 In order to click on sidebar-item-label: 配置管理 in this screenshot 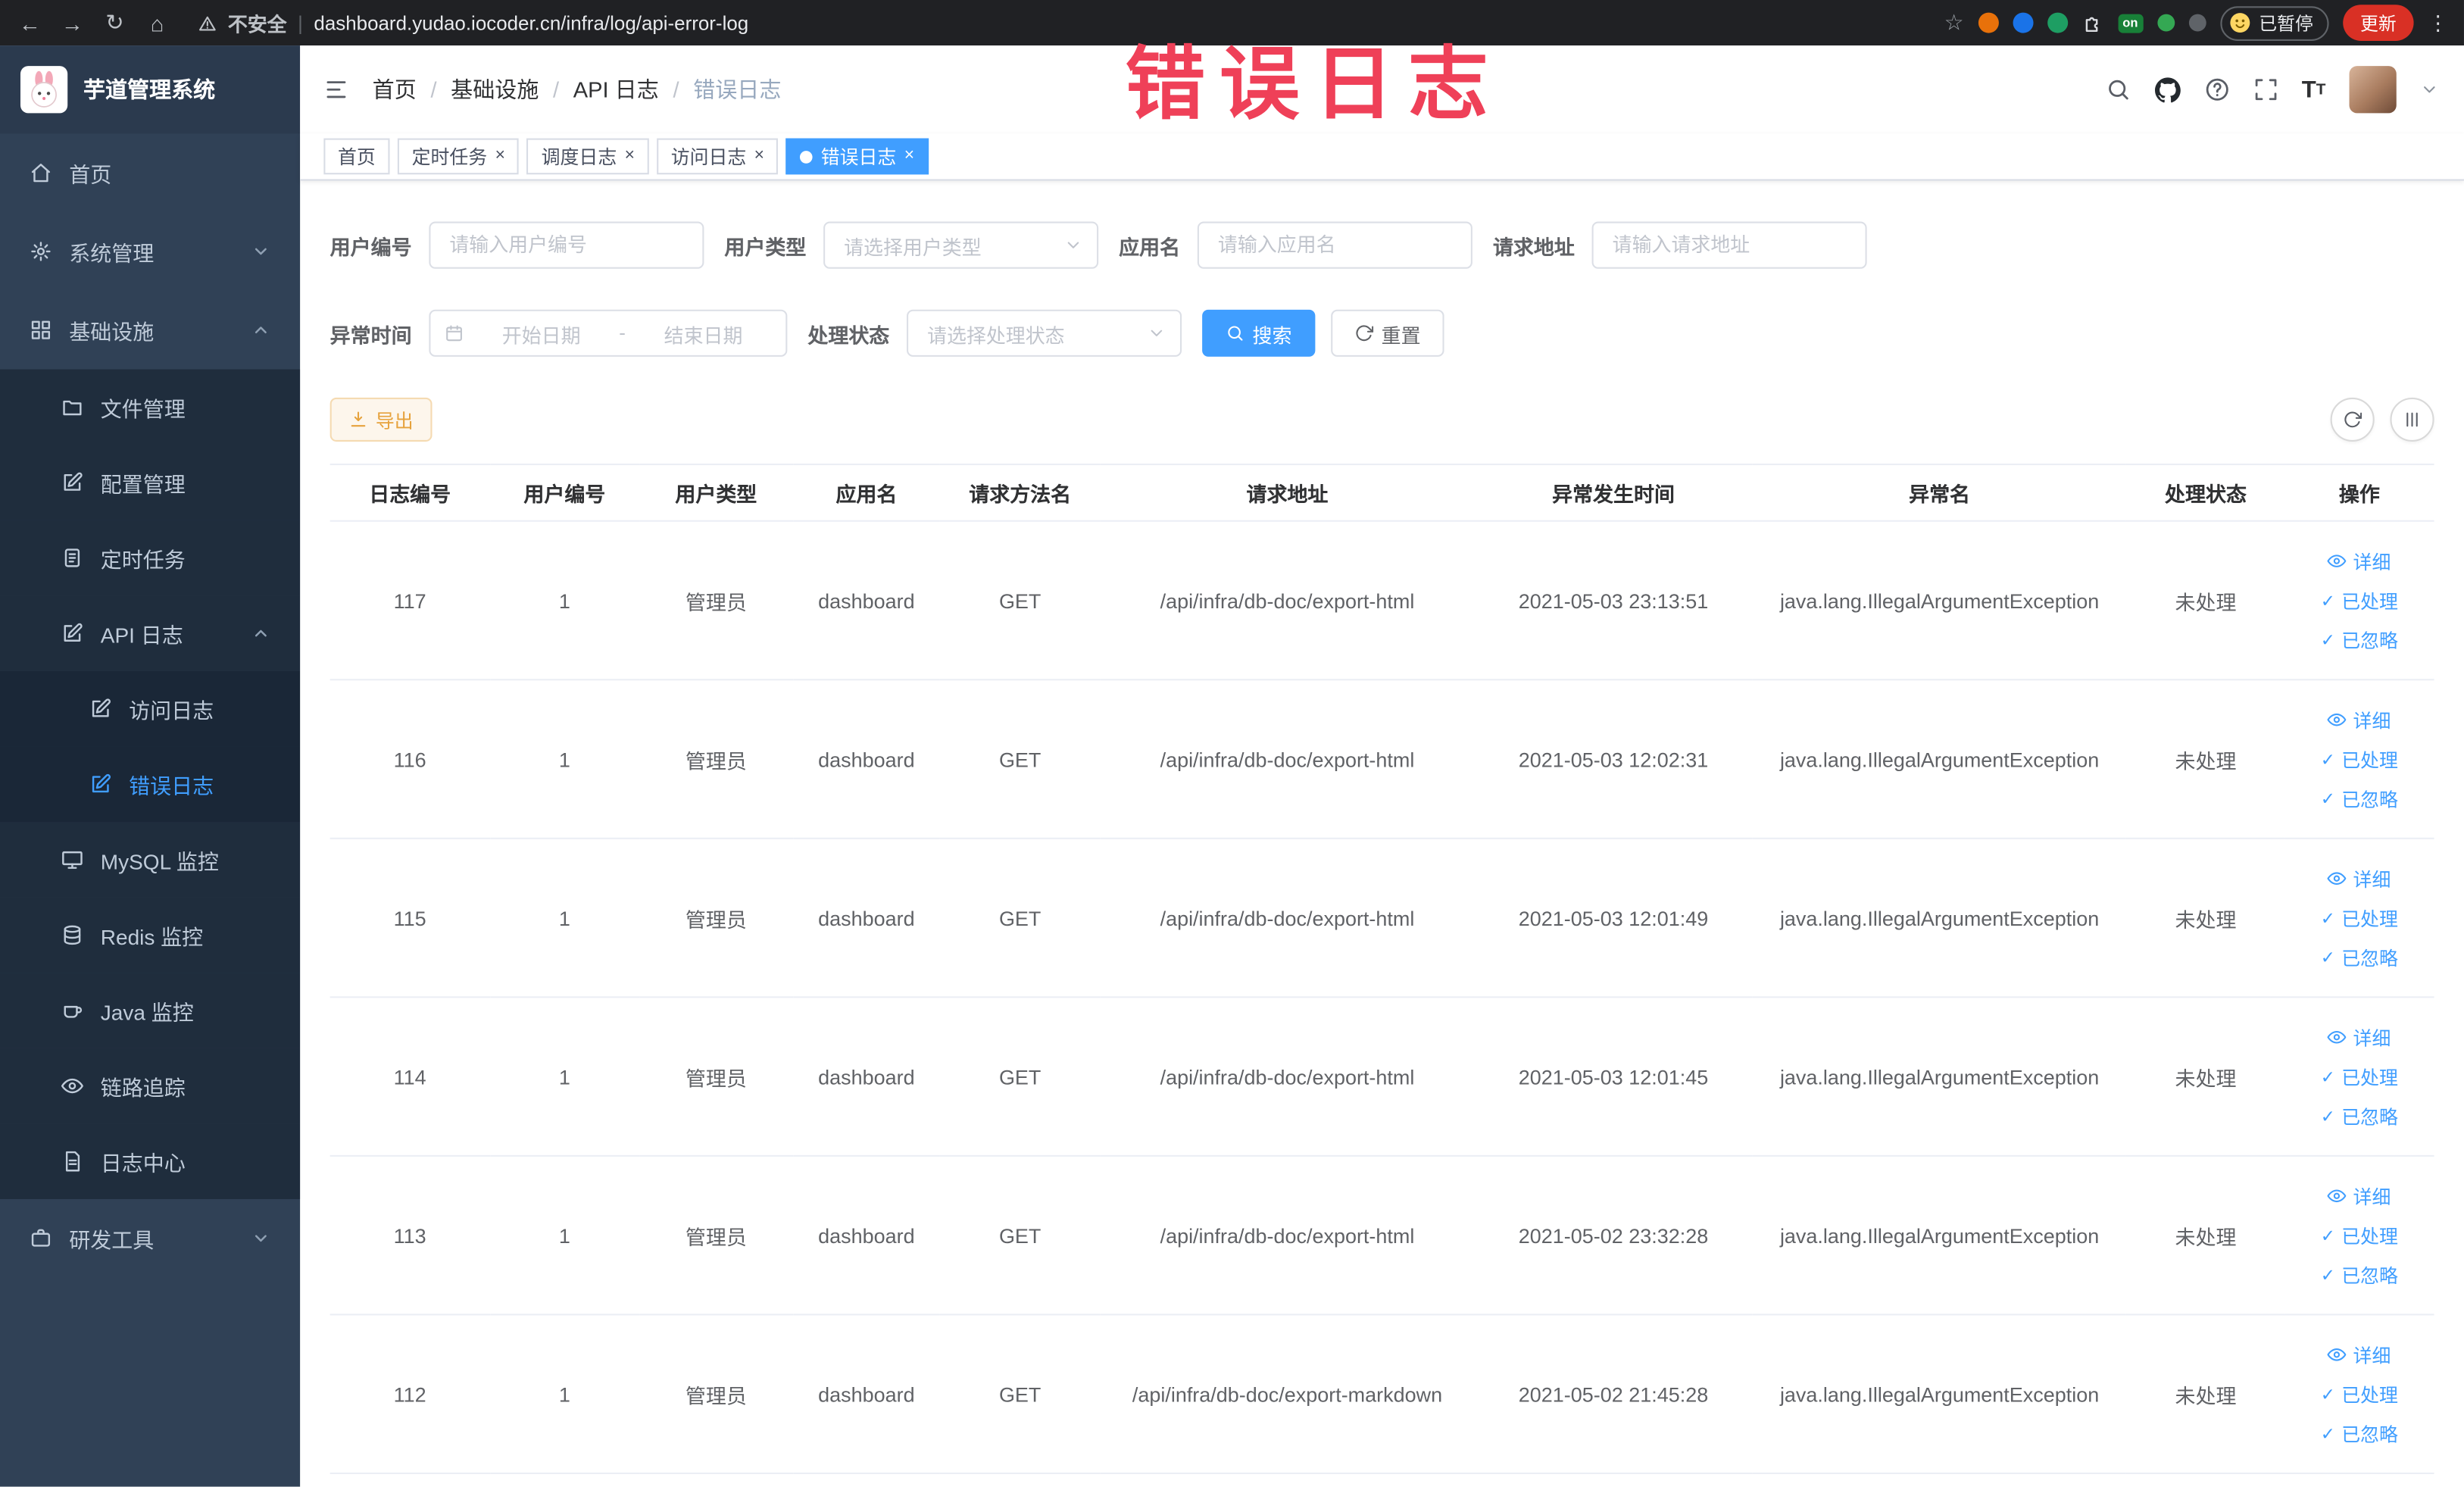, I will do `click(143, 485)`.